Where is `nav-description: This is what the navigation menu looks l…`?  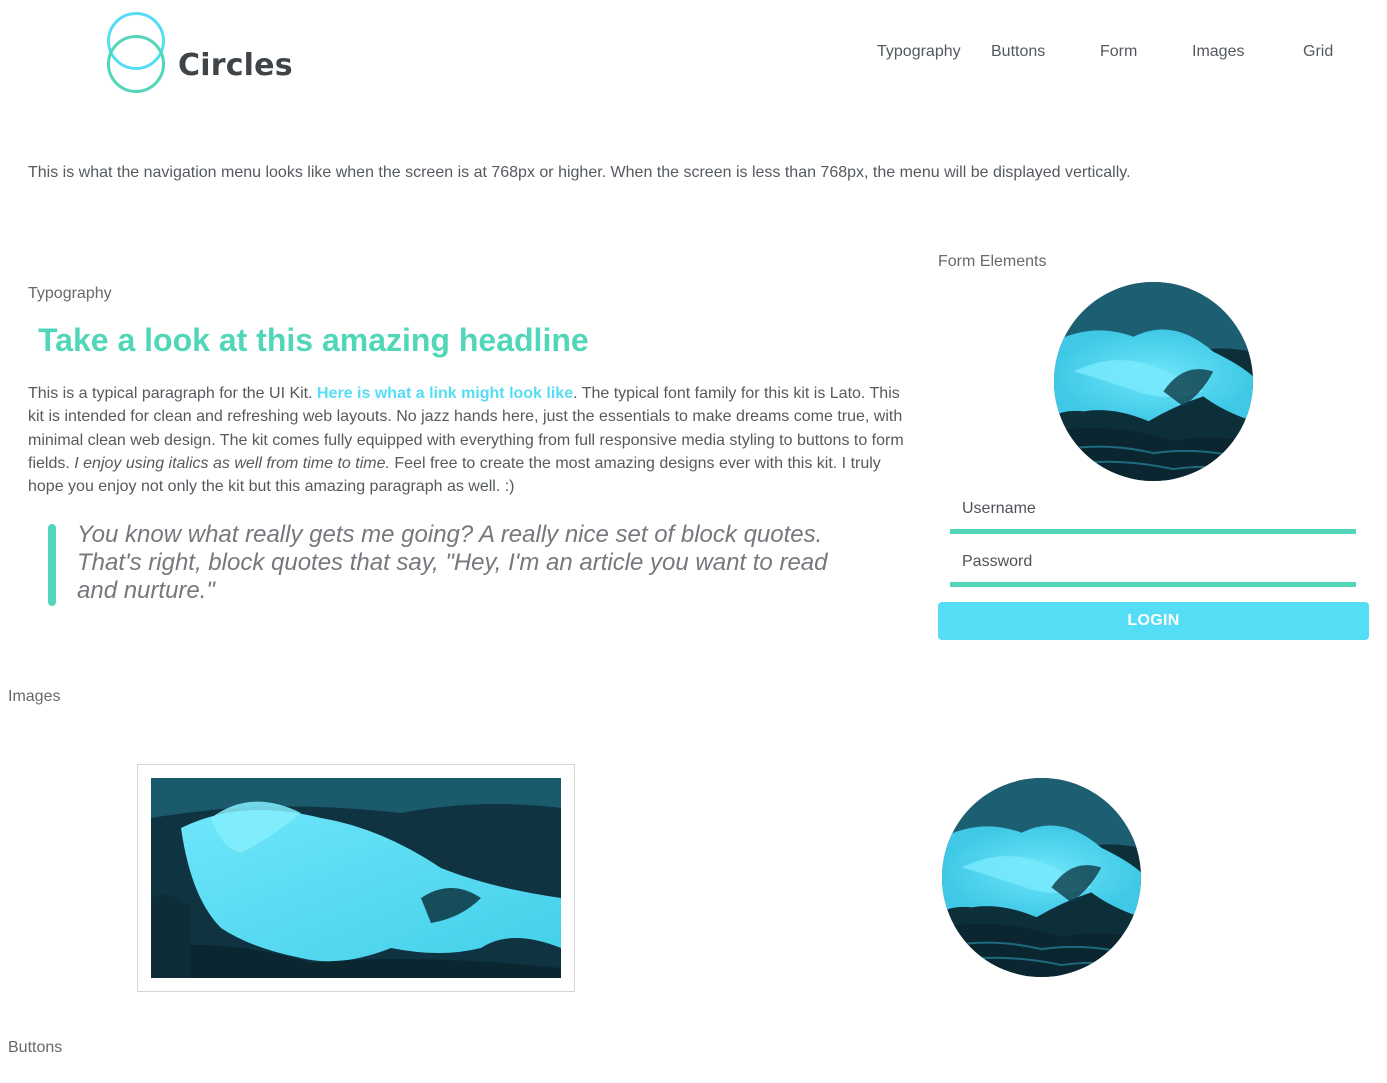 nav-description: This is what the navigation menu looks l… is located at coordinates (579, 172).